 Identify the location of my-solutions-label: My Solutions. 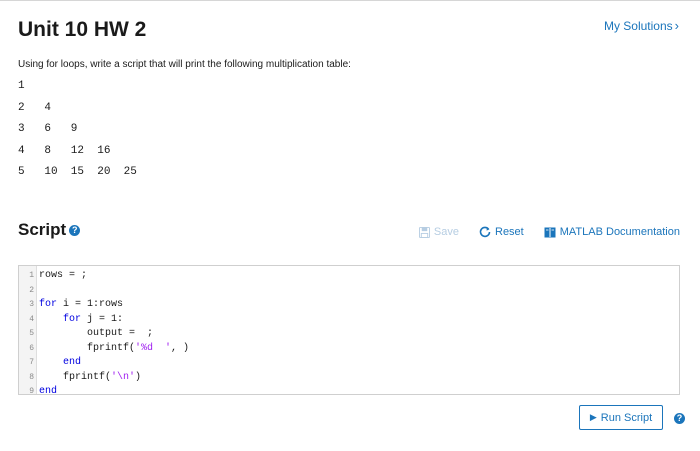
(638, 26).